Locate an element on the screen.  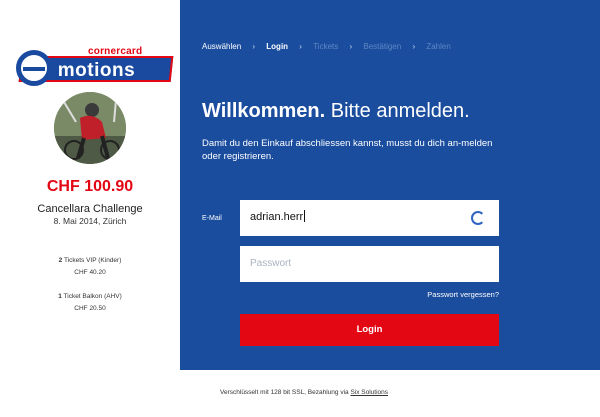
text-caret is located at coordinates (305, 216).